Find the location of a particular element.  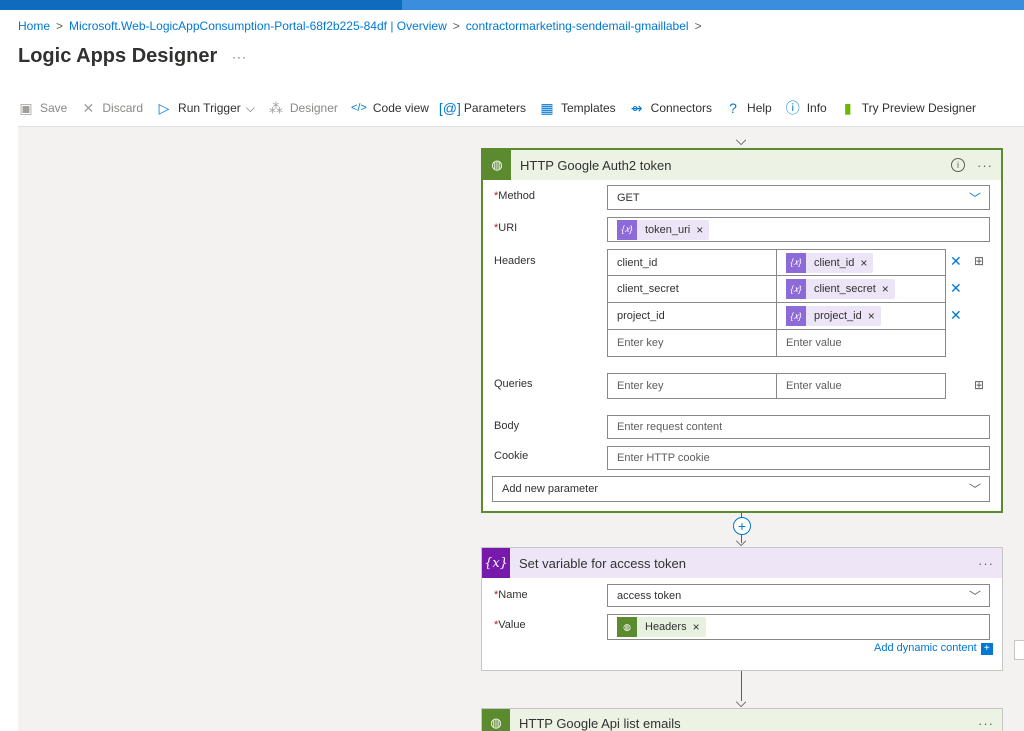

variable-value-input: ◍ Headers × is located at coordinates (798, 627).